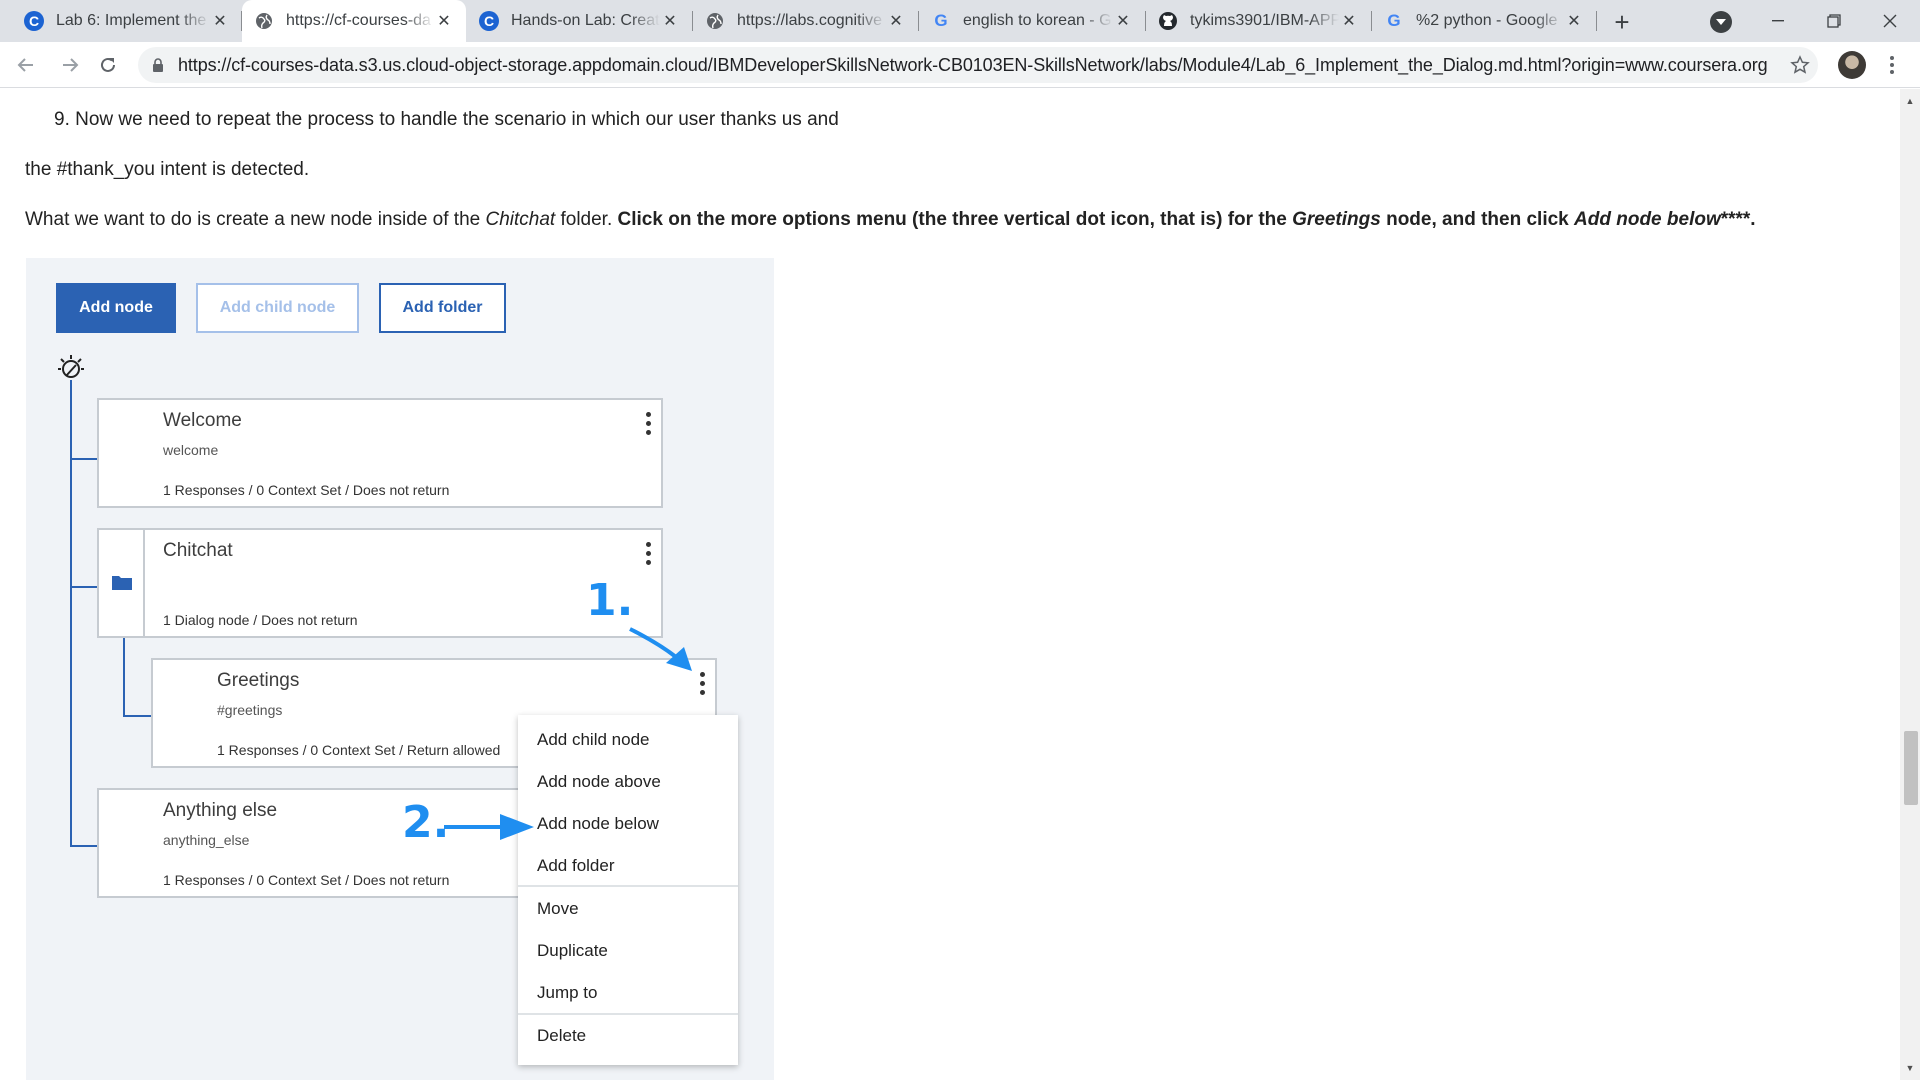 The width and height of the screenshot is (1920, 1080). I want to click on chitchat-emphasis: Chitchat, so click(520, 219).